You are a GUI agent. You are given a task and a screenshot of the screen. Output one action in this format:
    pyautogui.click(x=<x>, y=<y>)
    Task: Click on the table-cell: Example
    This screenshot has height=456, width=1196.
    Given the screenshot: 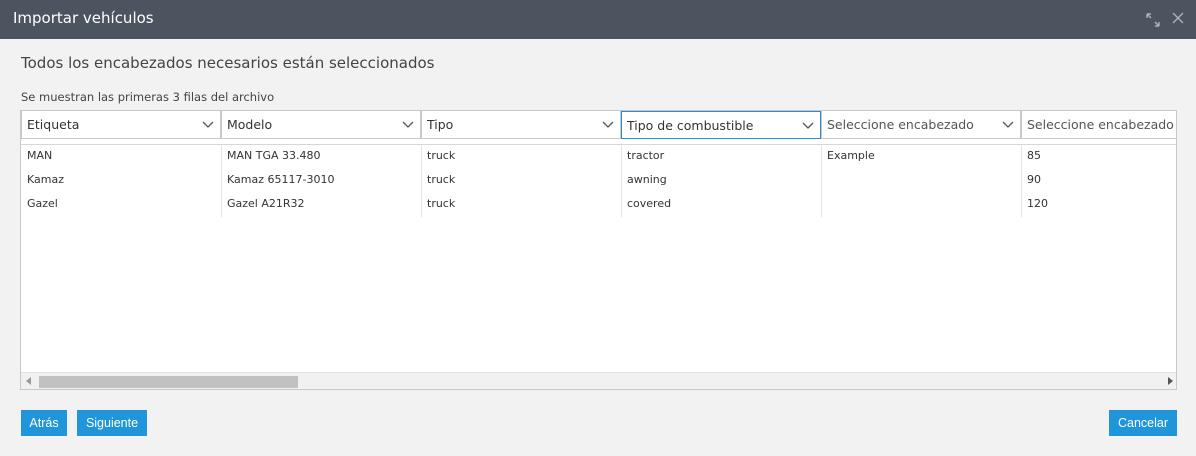 What is the action you would take?
    pyautogui.click(x=851, y=155)
    